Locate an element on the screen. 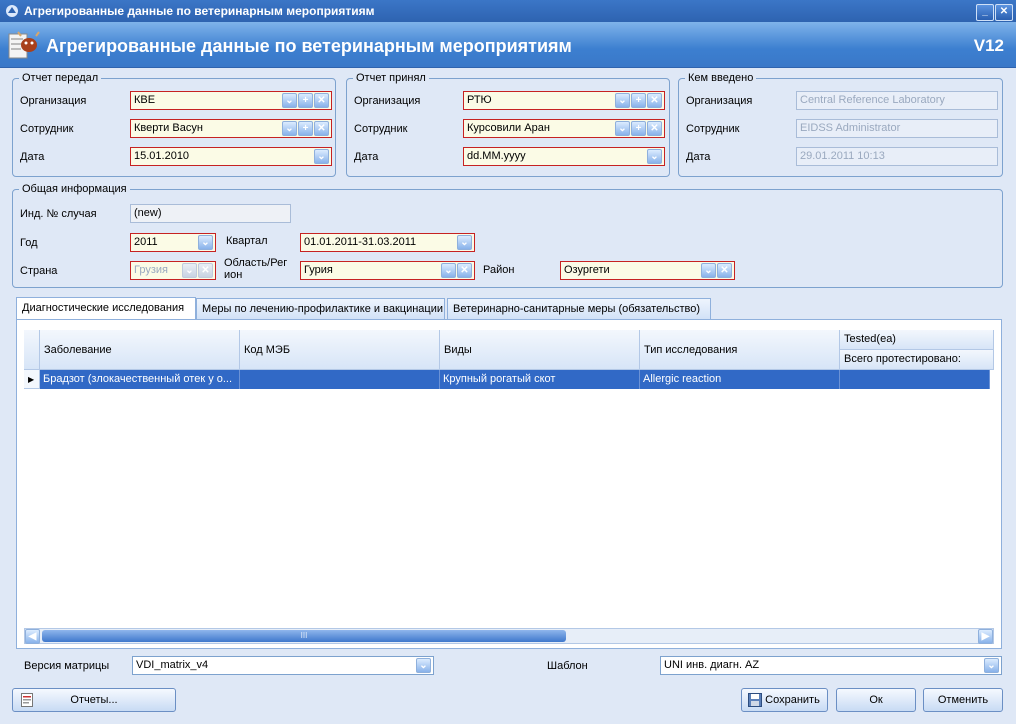 Image resolution: width=1016 pixels, height=724 pixels. close-window-button: ✕ is located at coordinates (1004, 12).